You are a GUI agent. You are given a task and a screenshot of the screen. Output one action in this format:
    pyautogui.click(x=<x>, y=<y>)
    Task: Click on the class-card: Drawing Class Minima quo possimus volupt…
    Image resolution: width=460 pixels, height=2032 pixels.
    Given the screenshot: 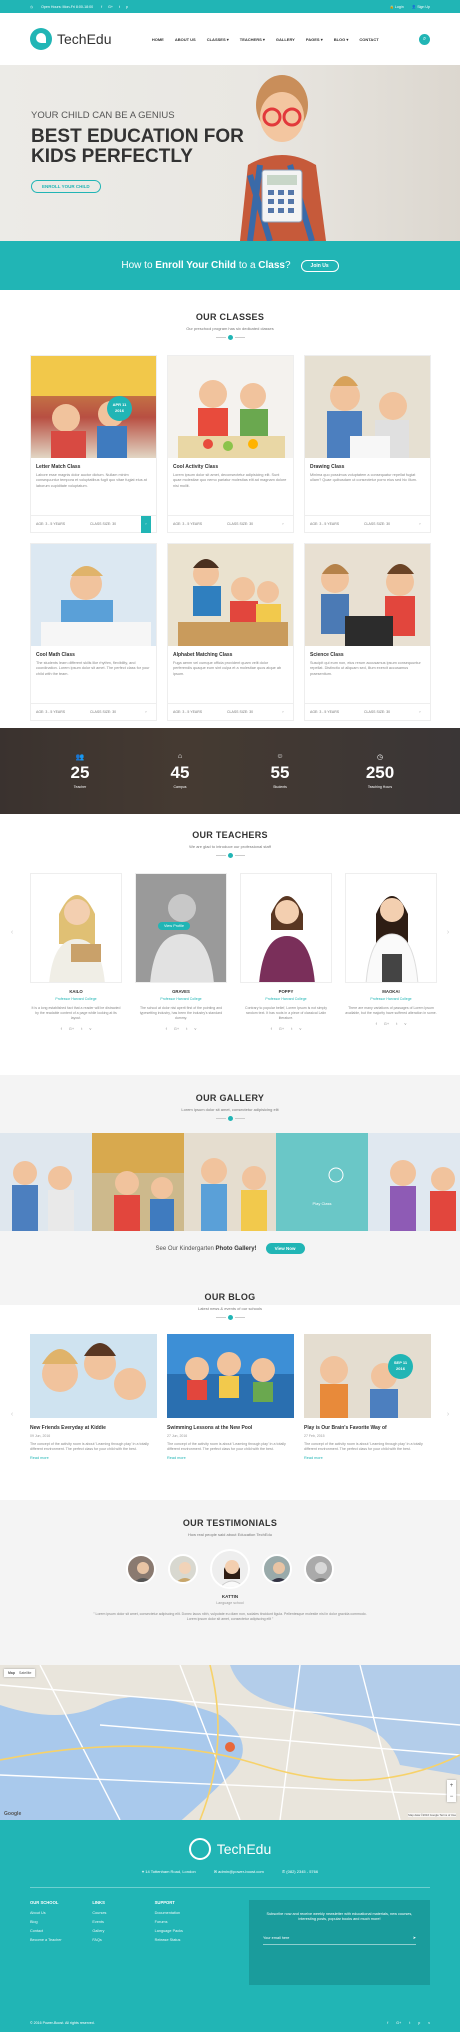 What is the action you would take?
    pyautogui.click(x=367, y=444)
    